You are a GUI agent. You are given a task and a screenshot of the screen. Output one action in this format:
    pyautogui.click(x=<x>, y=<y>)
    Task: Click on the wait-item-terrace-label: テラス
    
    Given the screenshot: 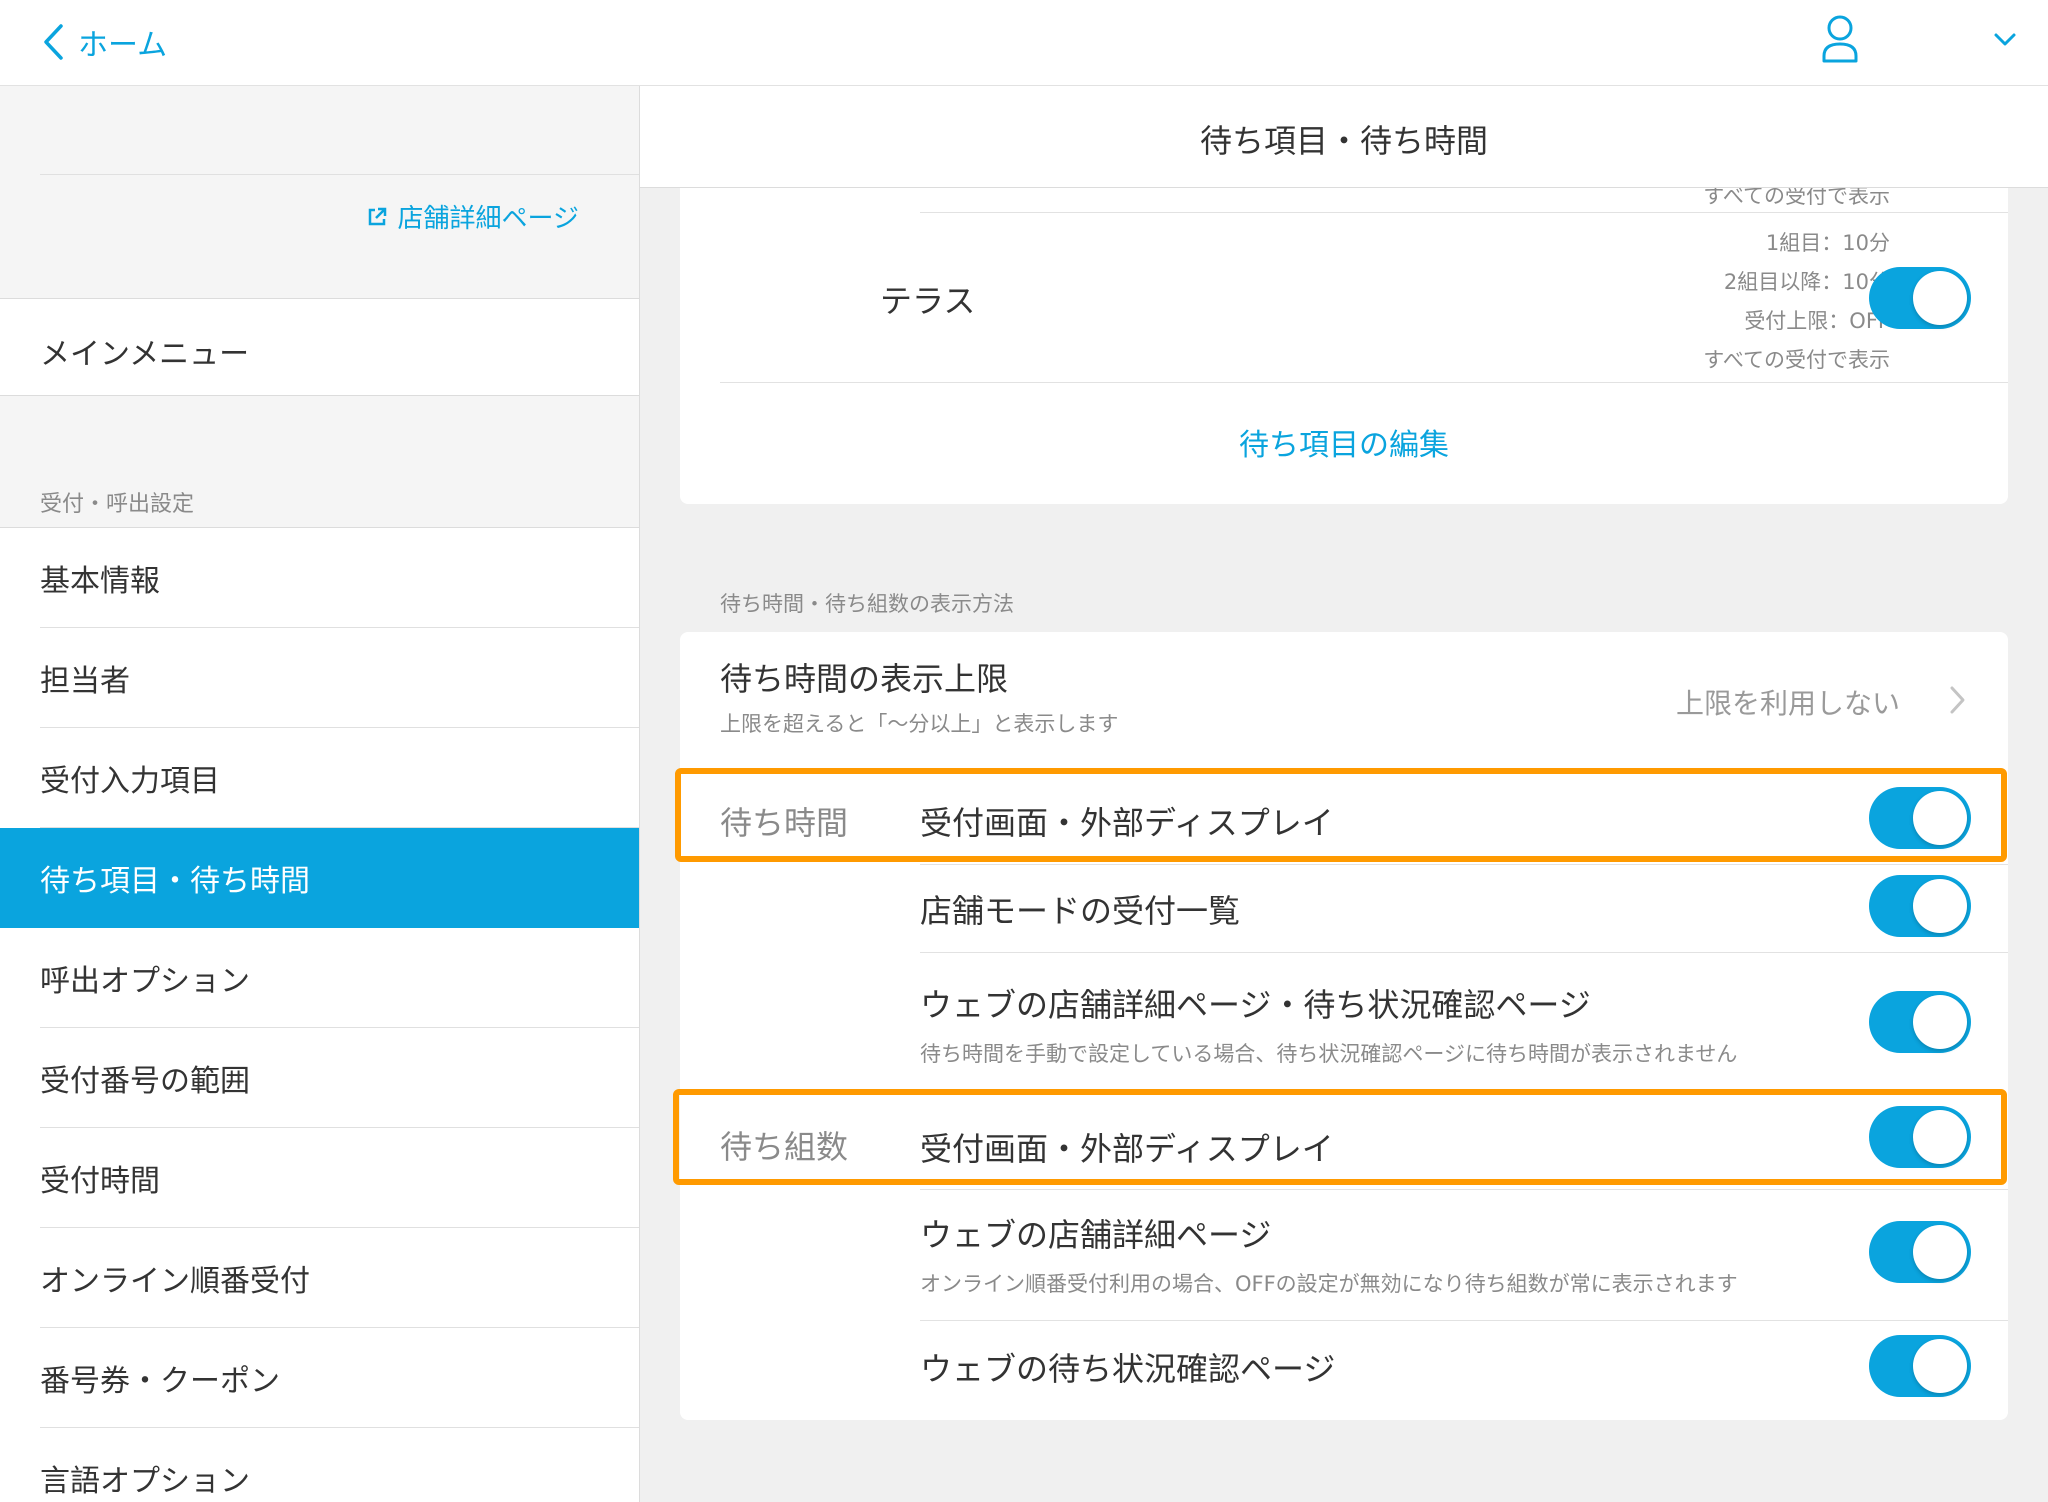 What is the action you would take?
    pyautogui.click(x=928, y=301)
    